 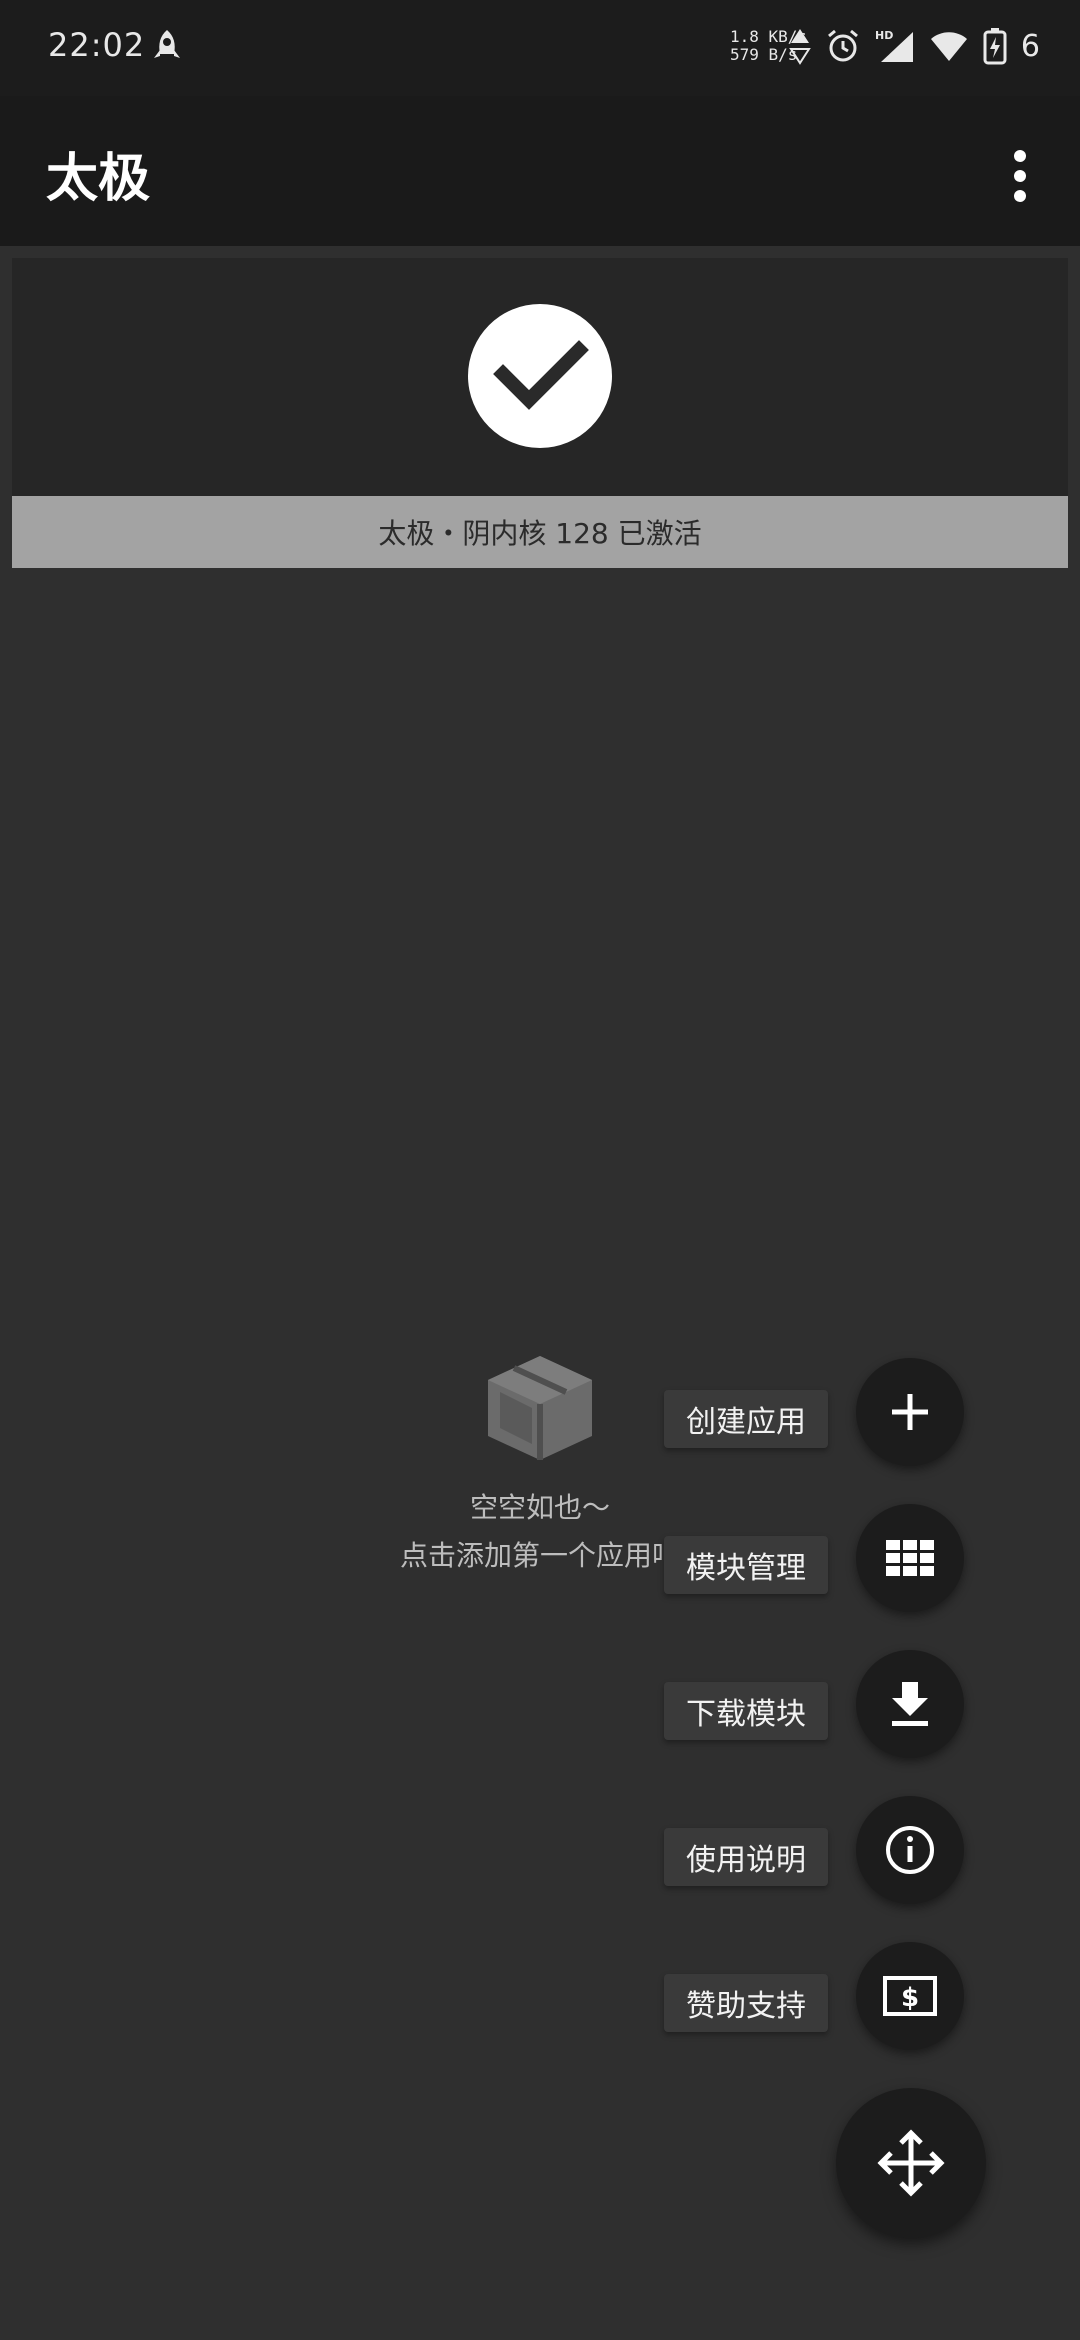 I want to click on hd-signal-icon: HD, so click(x=894, y=45).